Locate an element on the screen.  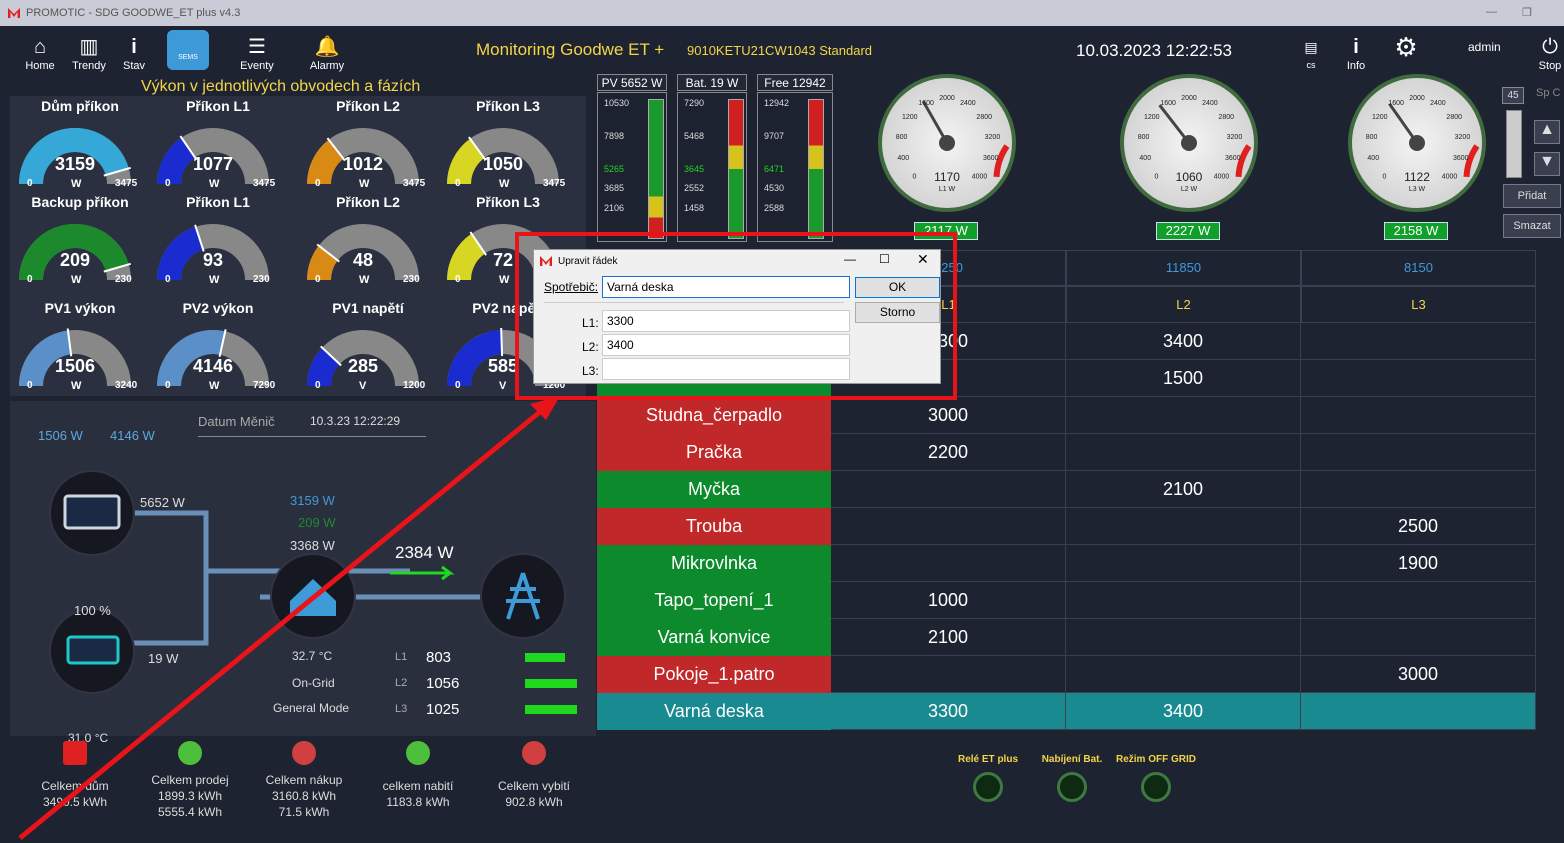
l1-label: L1: is located at coordinates (590, 323).